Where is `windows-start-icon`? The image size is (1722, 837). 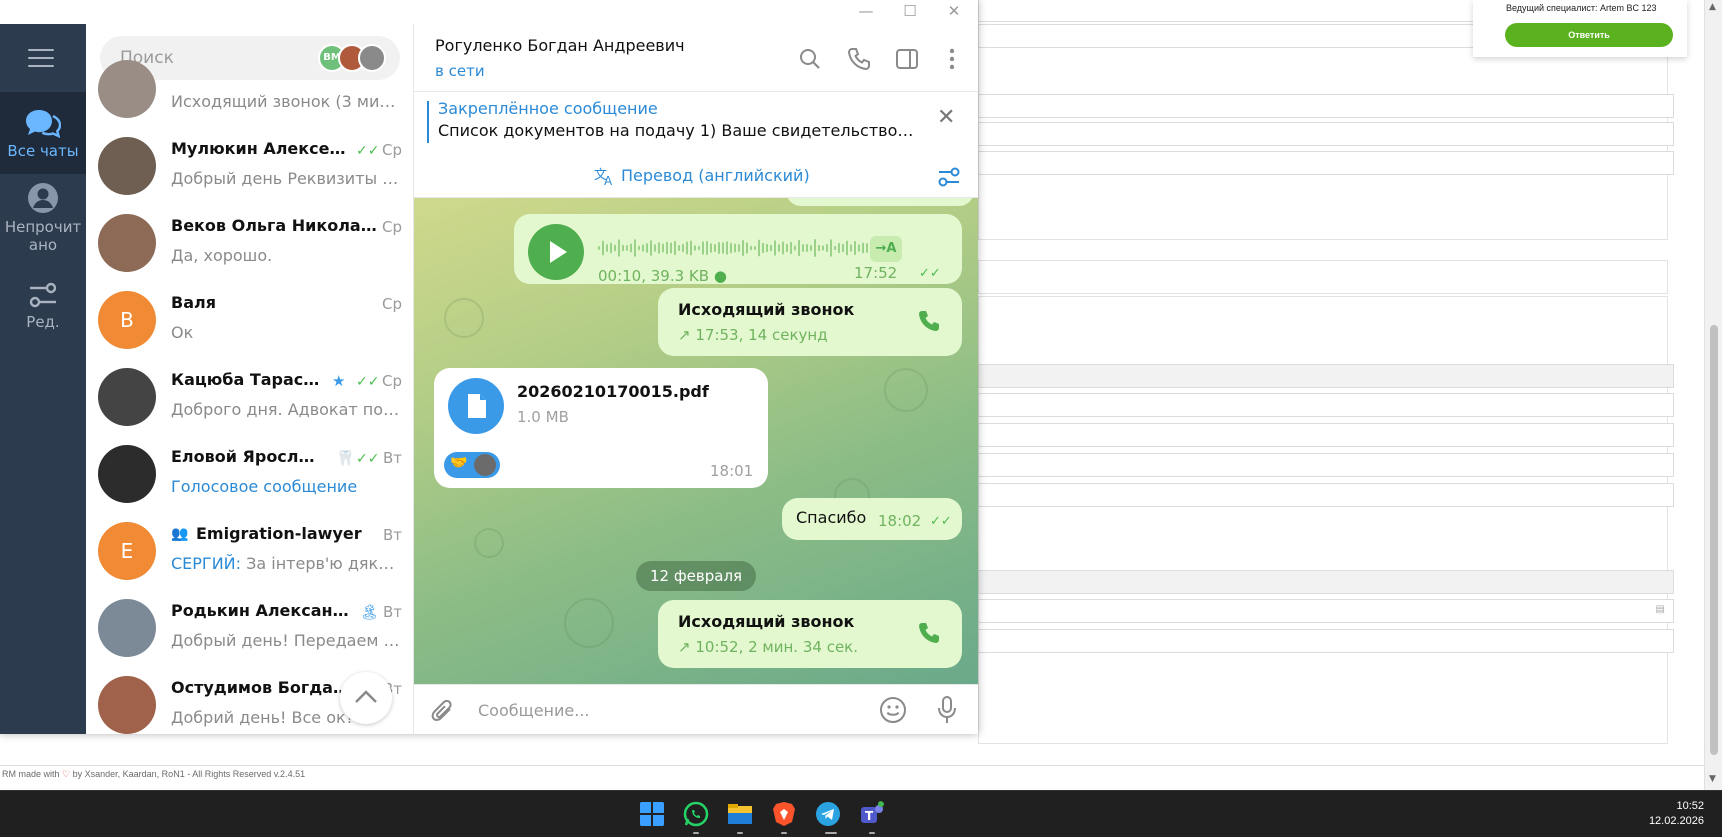 windows-start-icon is located at coordinates (652, 814).